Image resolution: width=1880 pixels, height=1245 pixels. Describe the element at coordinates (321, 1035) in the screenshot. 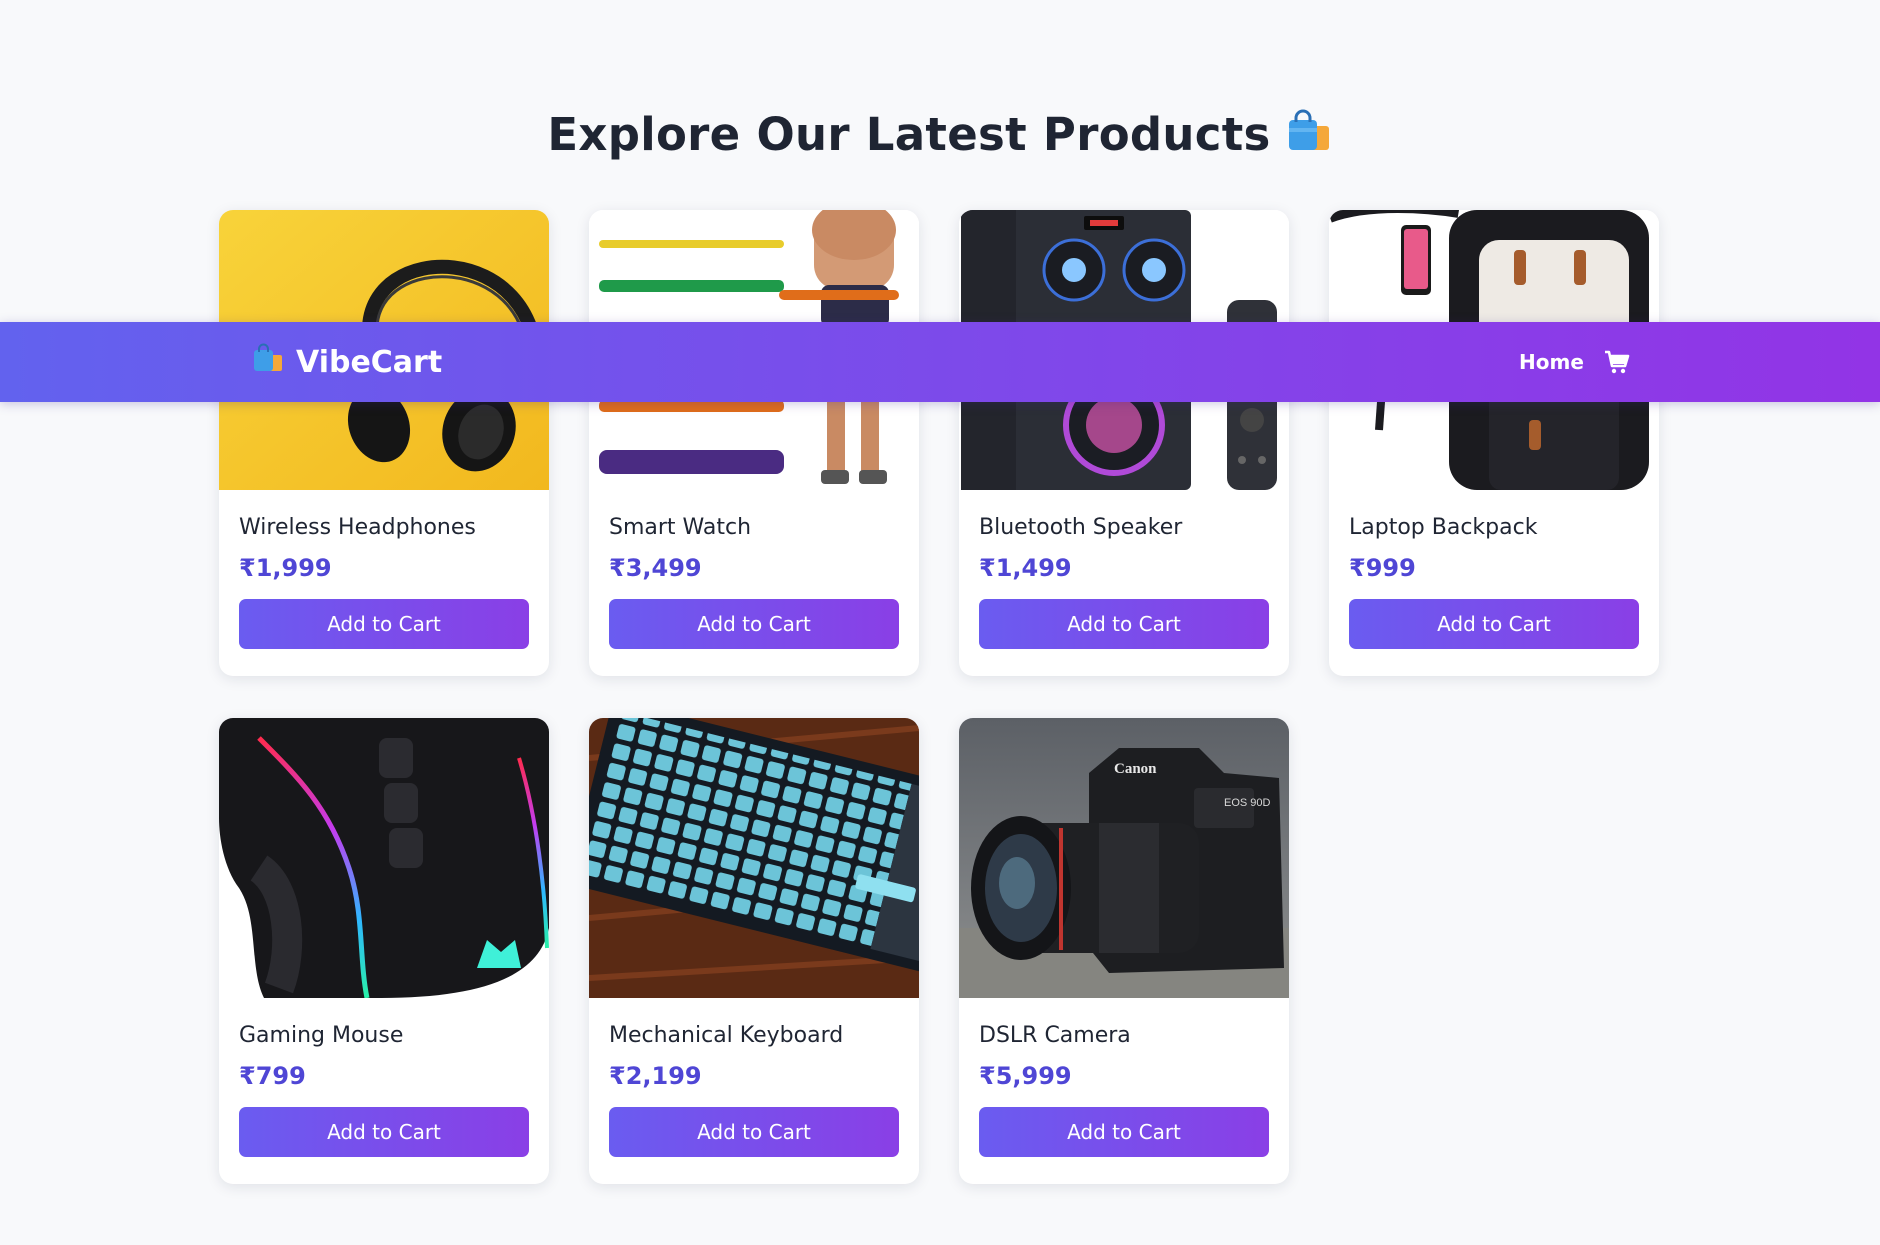

I see `product-name: Gaming Mouse` at that location.